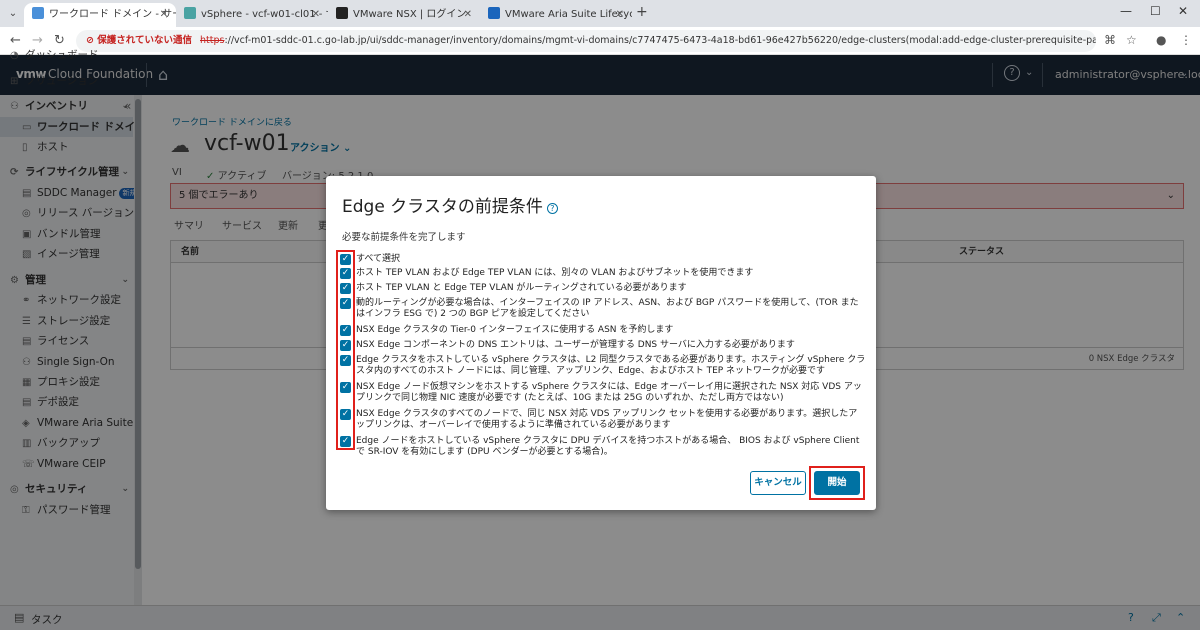 This screenshot has height=630, width=1200. I want to click on dialog-title: Edge クラスタの前提条件?, so click(450, 204).